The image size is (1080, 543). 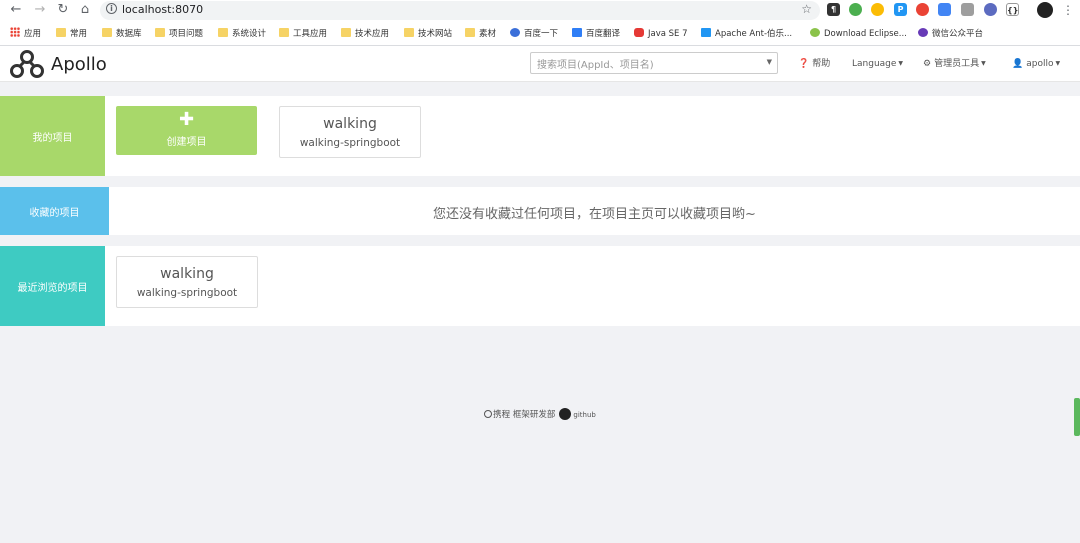 What do you see at coordinates (954, 64) in the screenshot?
I see `admin-tools-dropdown: ⚙ 管理员工具 ▼` at bounding box center [954, 64].